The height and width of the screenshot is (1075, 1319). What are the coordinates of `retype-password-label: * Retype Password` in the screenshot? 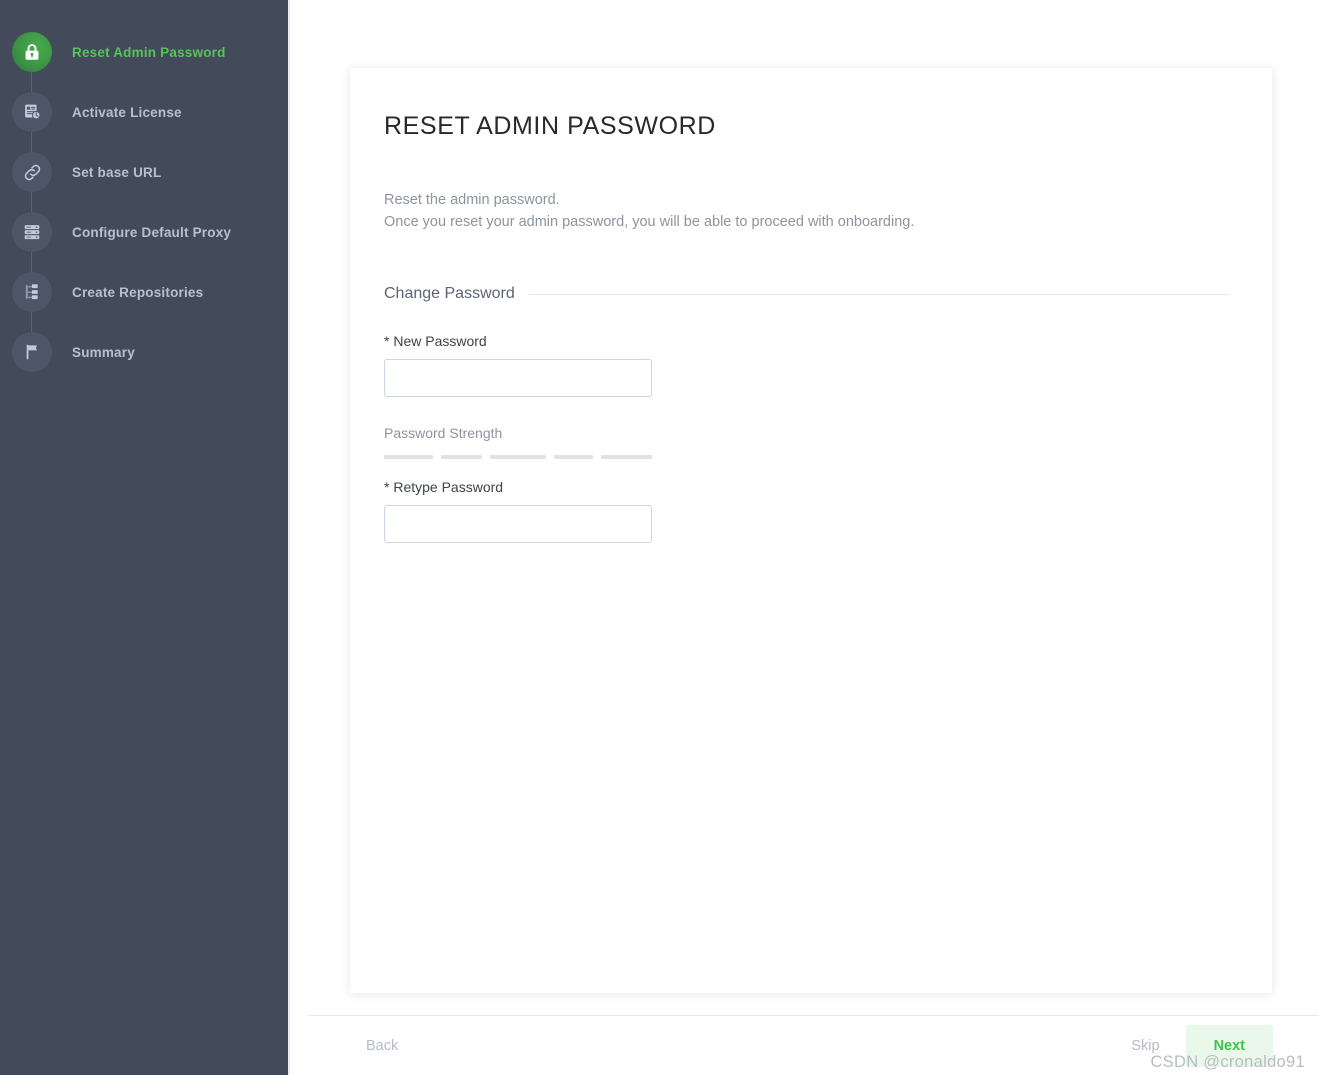 It's located at (444, 487).